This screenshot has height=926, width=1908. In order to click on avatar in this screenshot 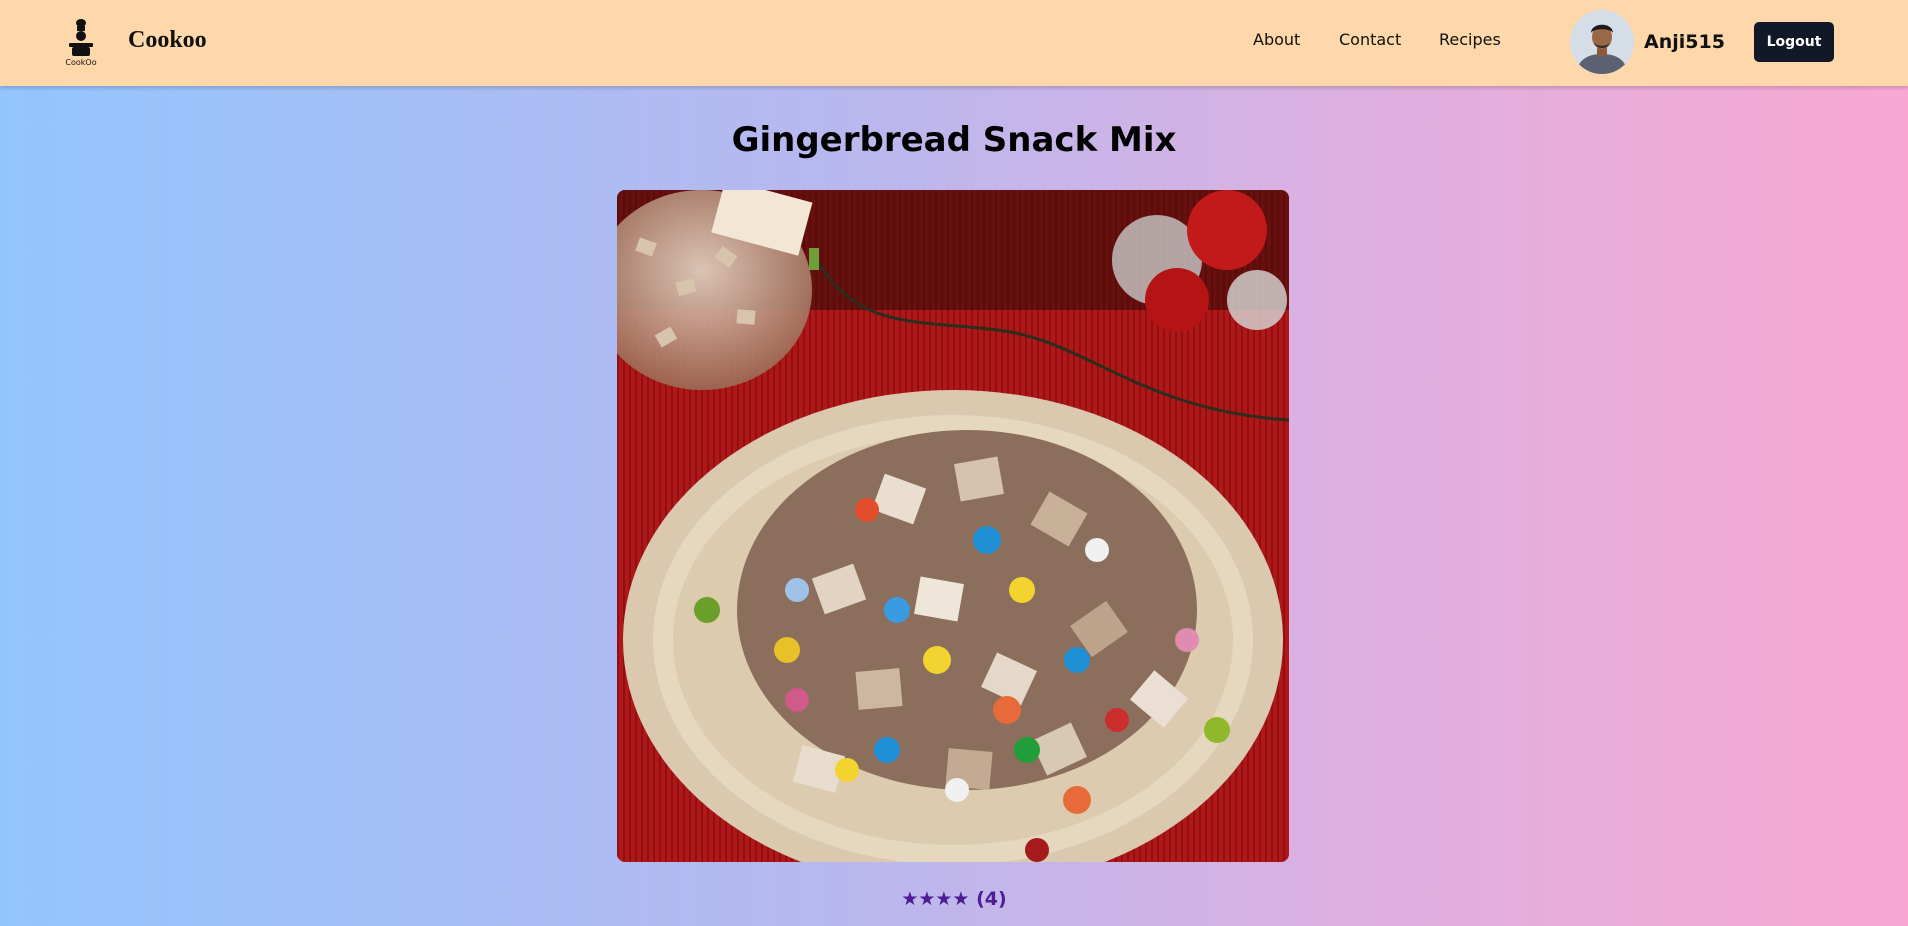, I will do `click(1602, 42)`.